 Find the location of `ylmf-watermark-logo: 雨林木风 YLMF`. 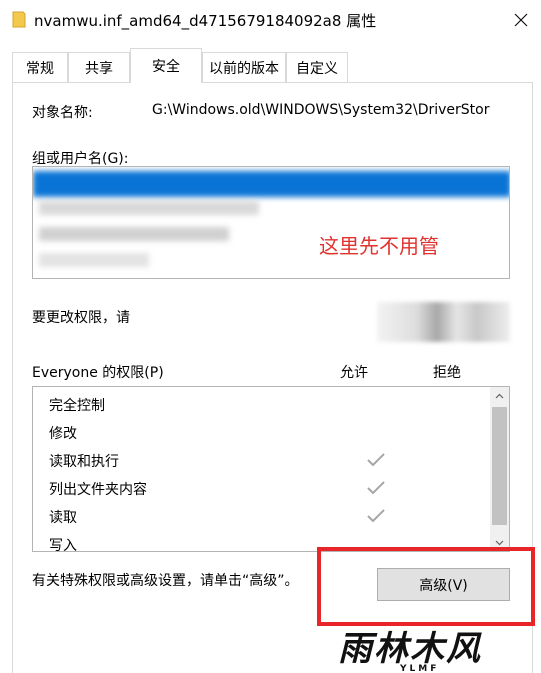

ylmf-watermark-logo: 雨林木风 YLMF is located at coordinates (410, 650).